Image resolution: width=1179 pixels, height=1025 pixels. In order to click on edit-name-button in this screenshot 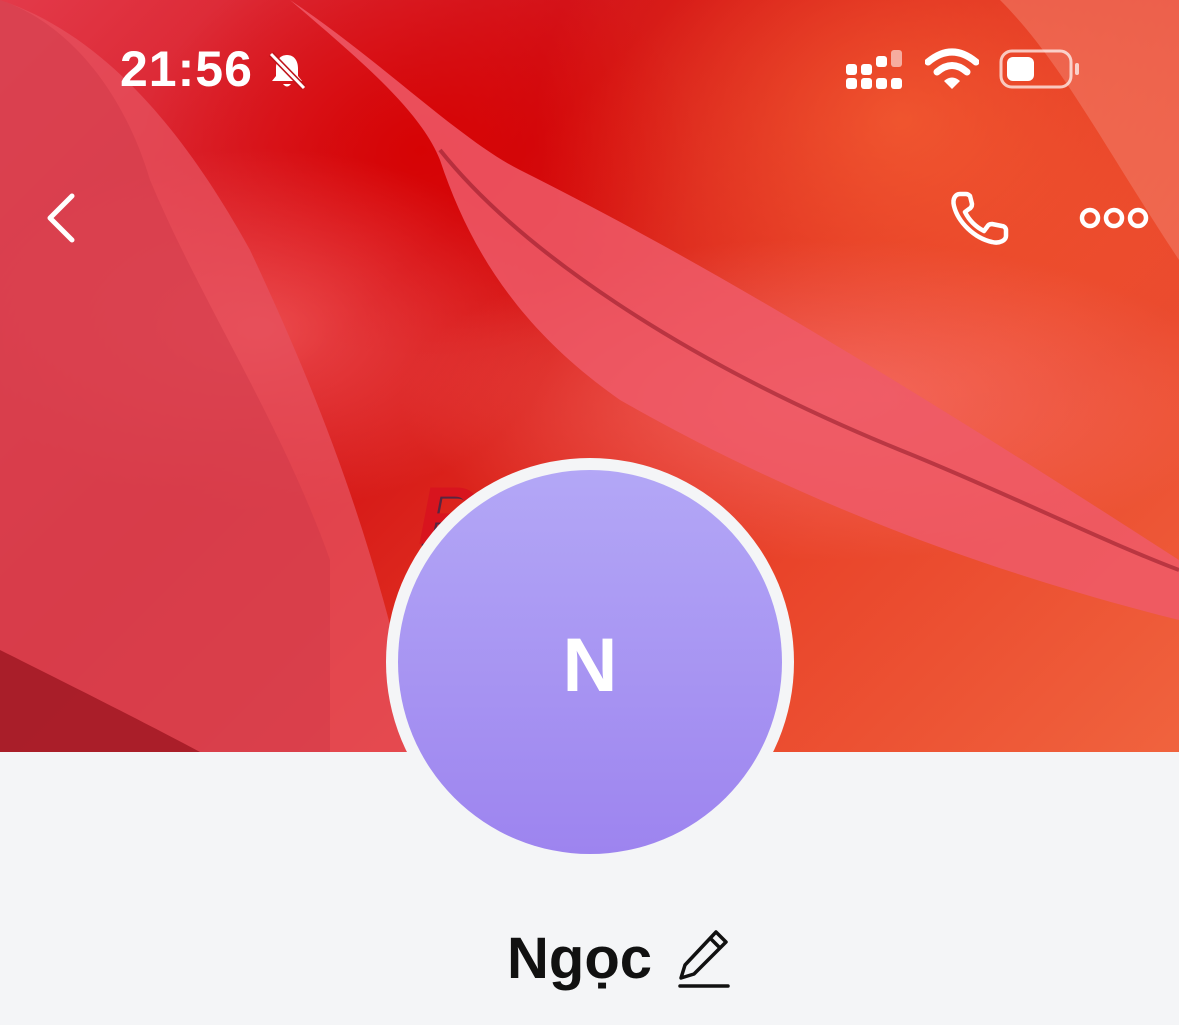, I will do `click(704, 958)`.